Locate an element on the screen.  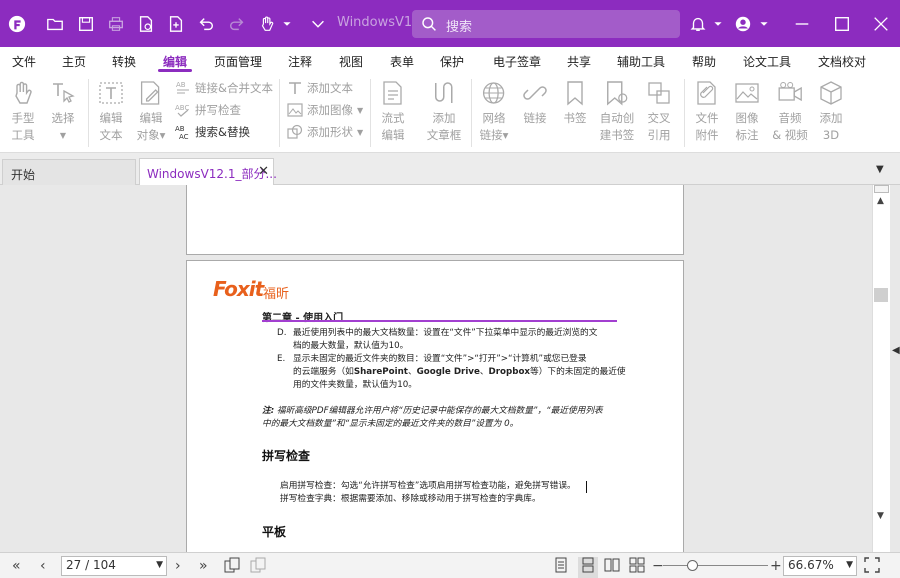
add-shape-button: 添加形状 ▼ is located at coordinates (325, 132).